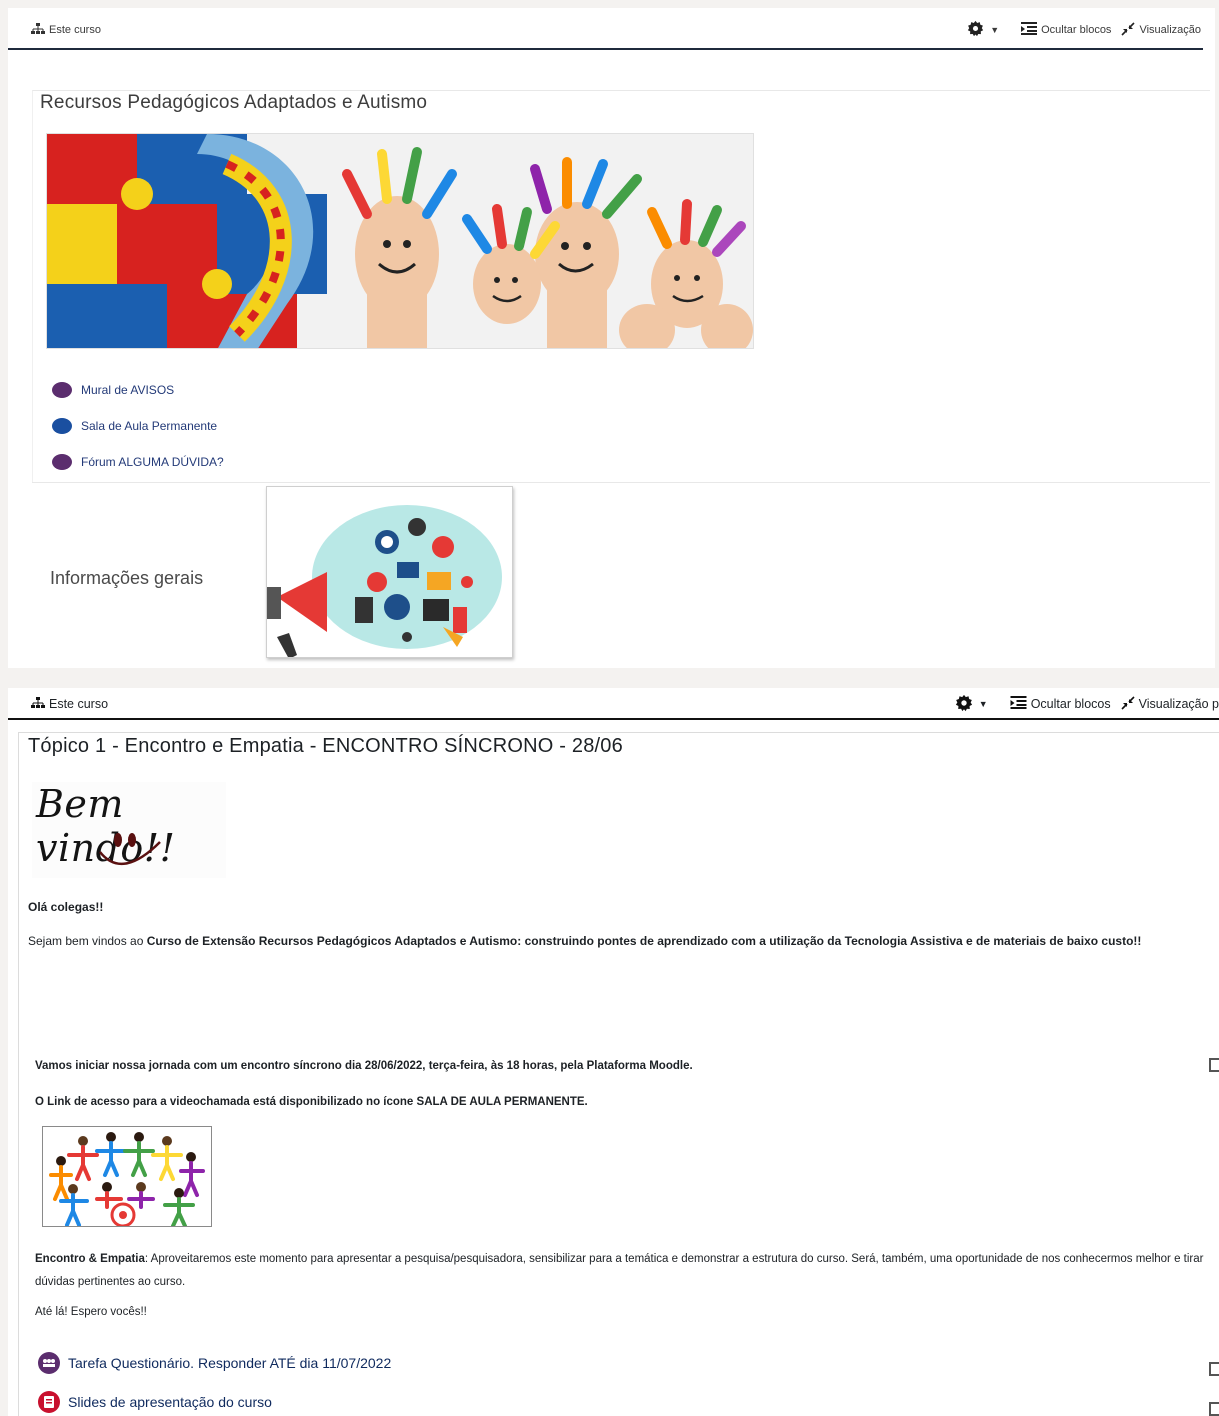  Describe the element at coordinates (127, 578) in the screenshot. I see `general-section-title: Informações gerais` at that location.